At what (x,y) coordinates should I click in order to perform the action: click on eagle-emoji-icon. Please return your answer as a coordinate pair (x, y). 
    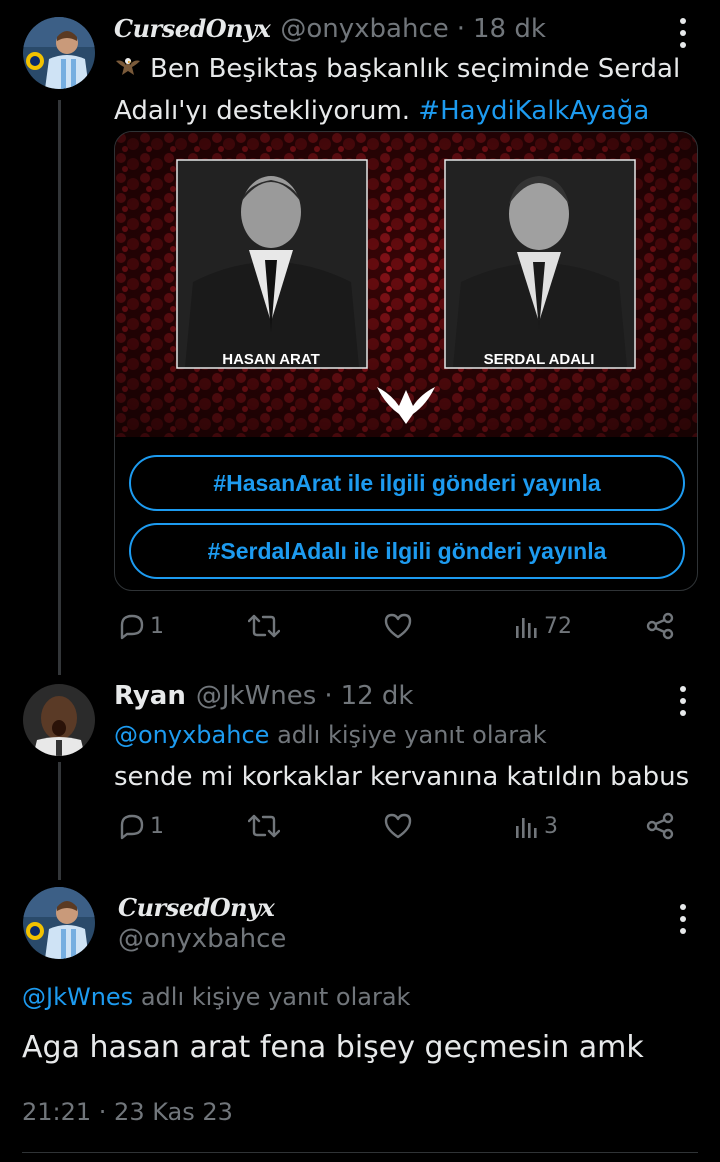
    Looking at the image, I should click on (128, 73).